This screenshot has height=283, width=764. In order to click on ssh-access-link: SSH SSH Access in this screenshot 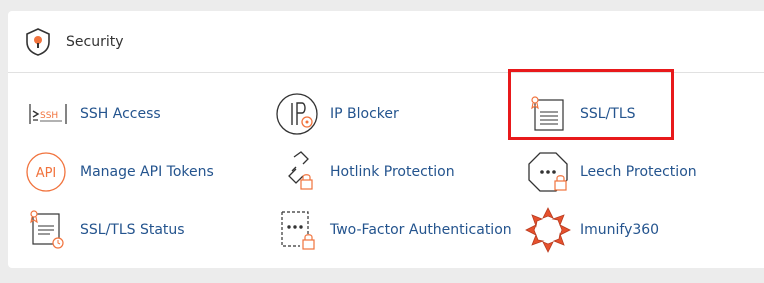, I will do `click(124, 114)`.